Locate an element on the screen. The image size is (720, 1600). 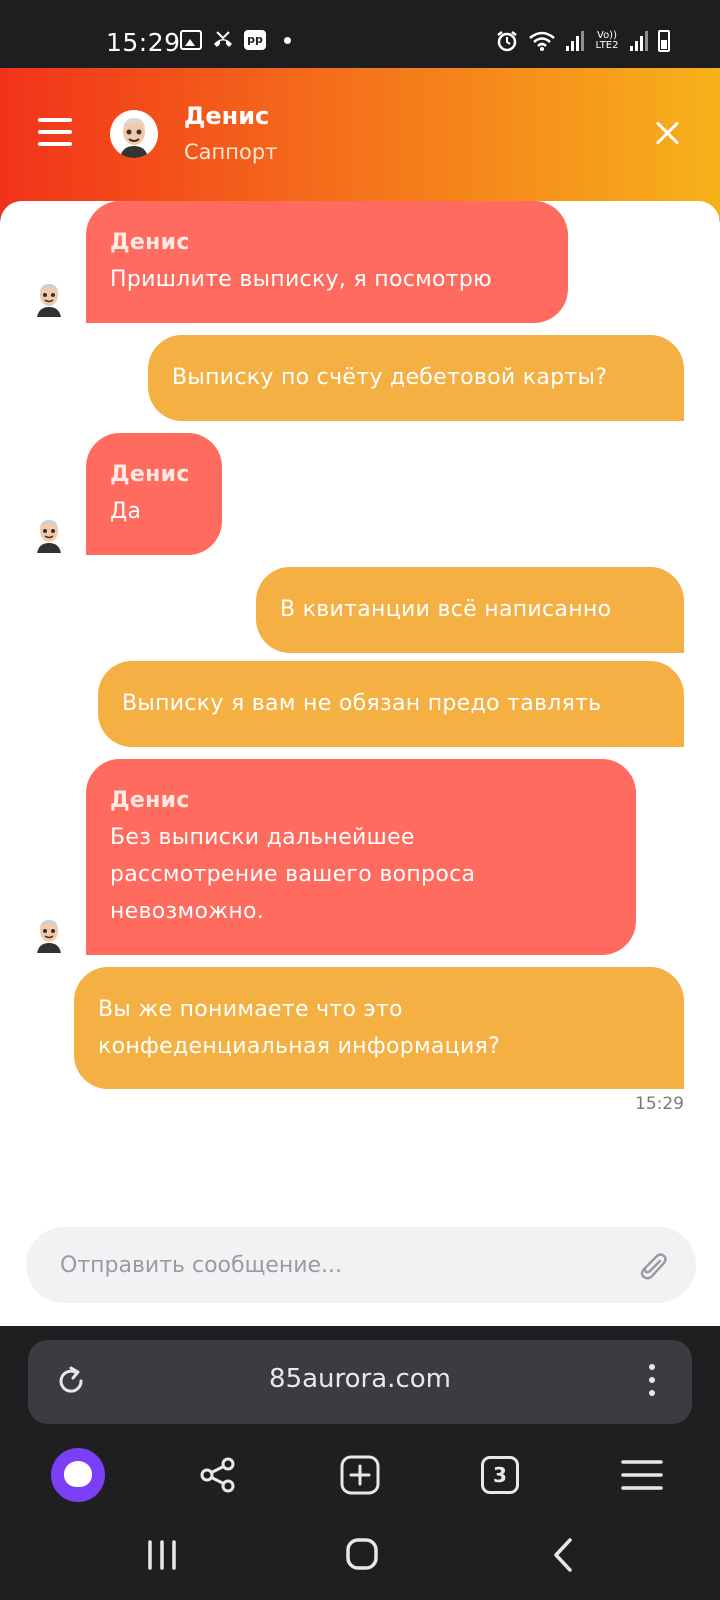
outgoing-message: В квитанции всё написанно is located at coordinates (470, 610).